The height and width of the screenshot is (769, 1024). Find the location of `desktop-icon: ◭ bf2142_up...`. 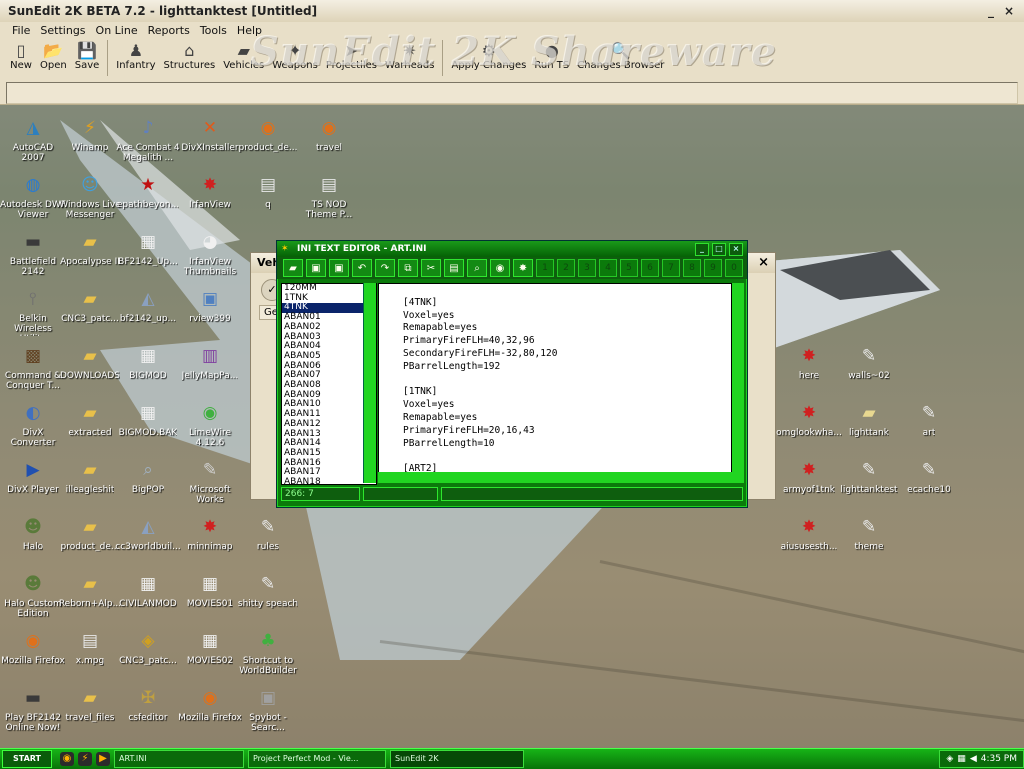

desktop-icon: ◭ bf2142_up... is located at coordinates (148, 305).